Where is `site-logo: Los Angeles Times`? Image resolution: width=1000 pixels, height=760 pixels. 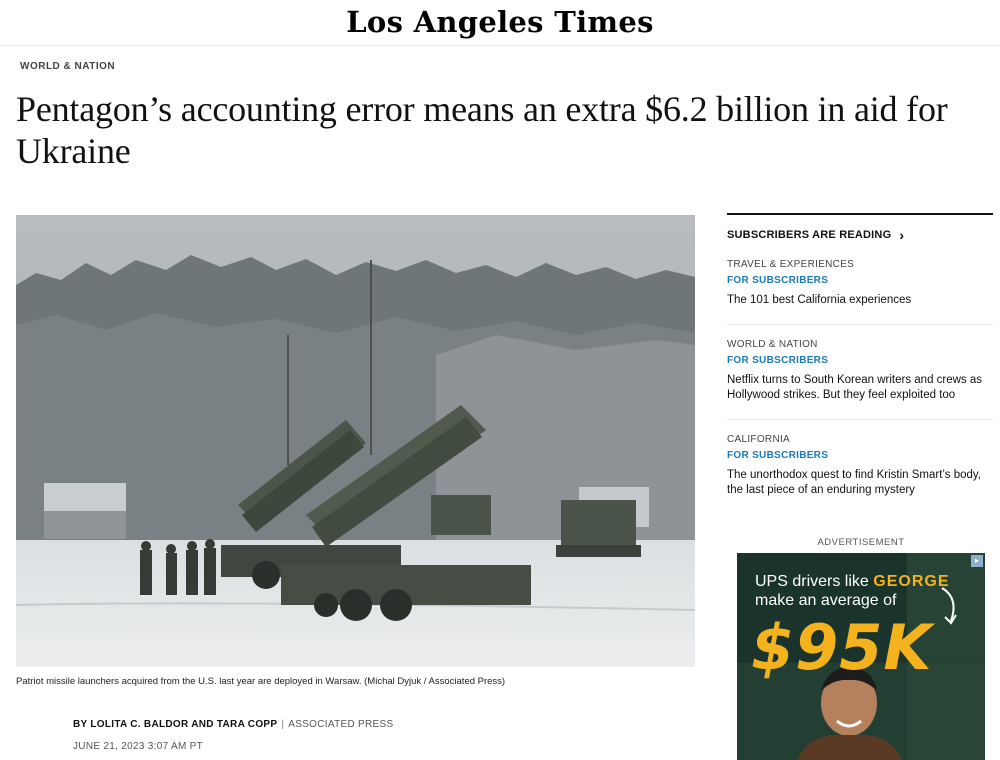 site-logo: Los Angeles Times is located at coordinates (500, 22).